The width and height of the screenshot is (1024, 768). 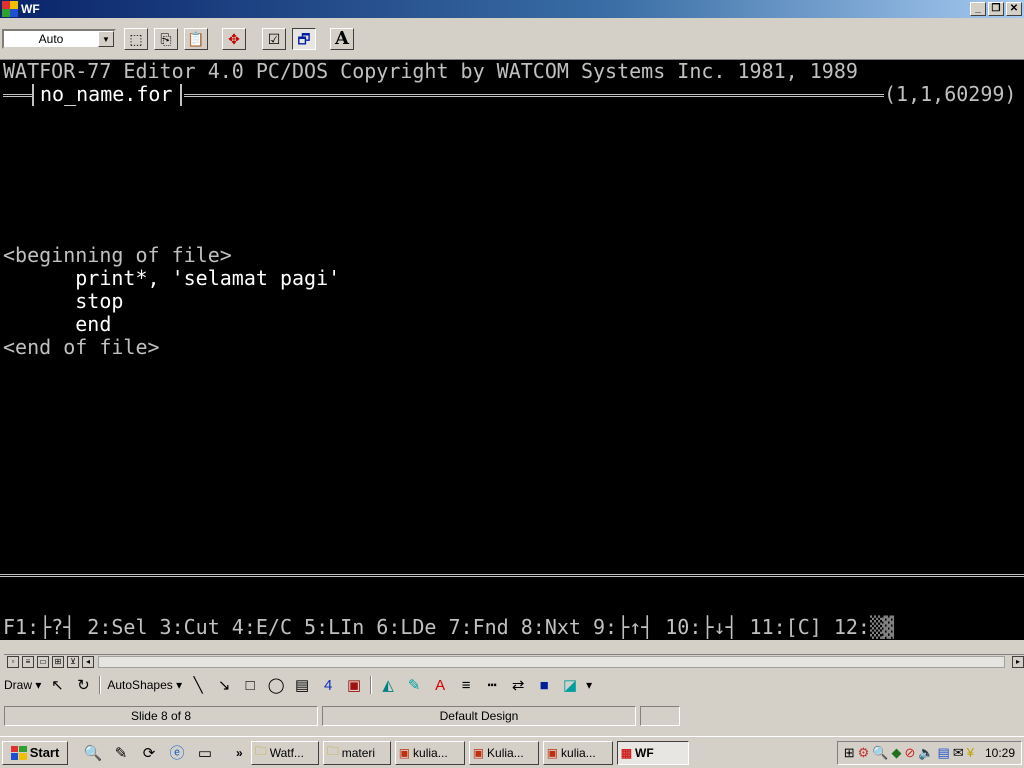 What do you see at coordinates (551, 661) in the screenshot?
I see `horizontal-scrollbar` at bounding box center [551, 661].